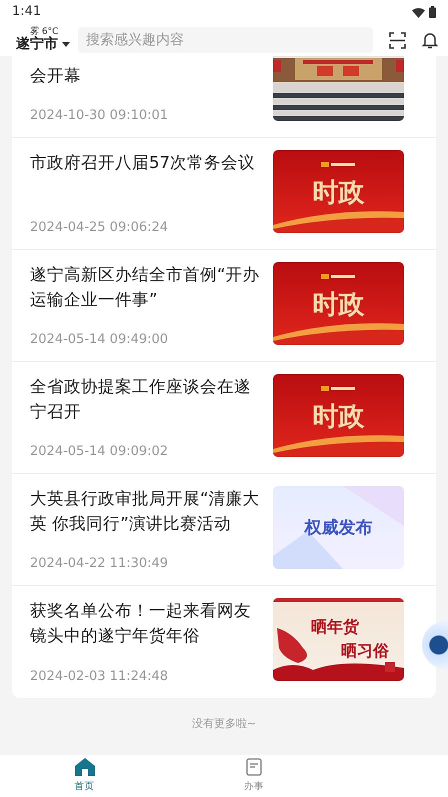 The width and height of the screenshot is (448, 797). I want to click on nav-tab: 办事, so click(254, 776).